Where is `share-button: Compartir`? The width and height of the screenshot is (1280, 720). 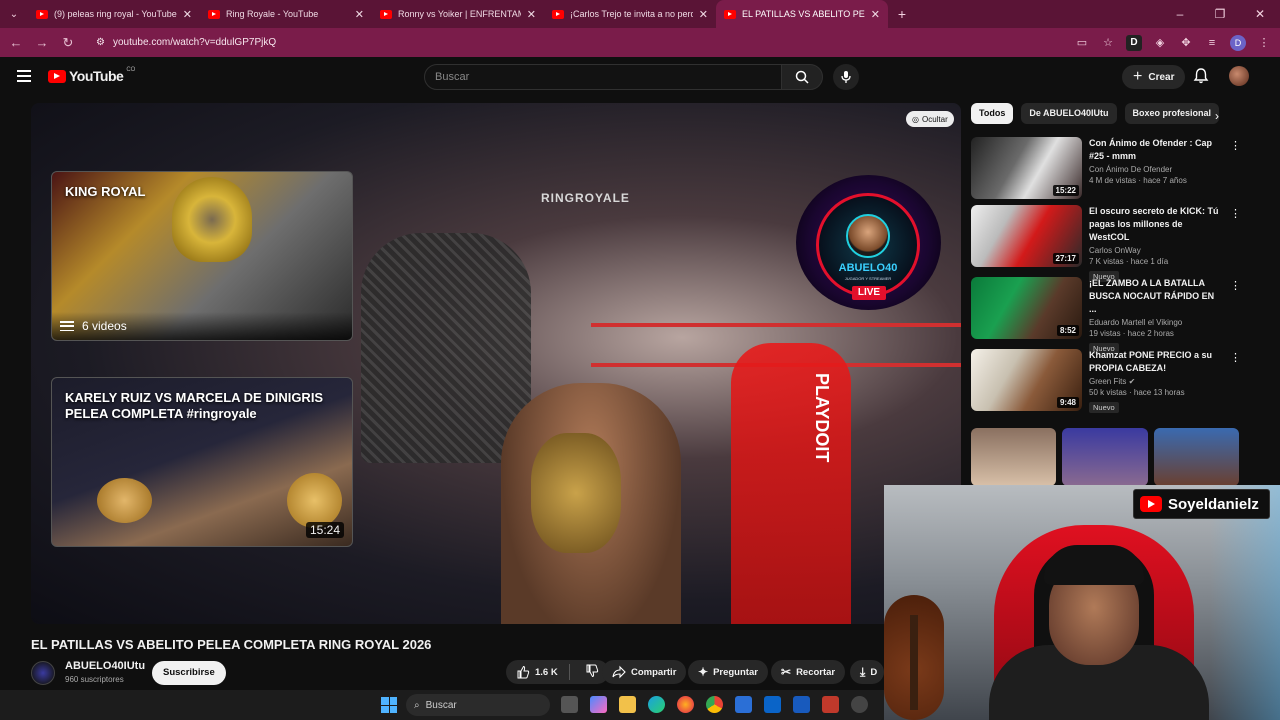 share-button: Compartir is located at coordinates (644, 672).